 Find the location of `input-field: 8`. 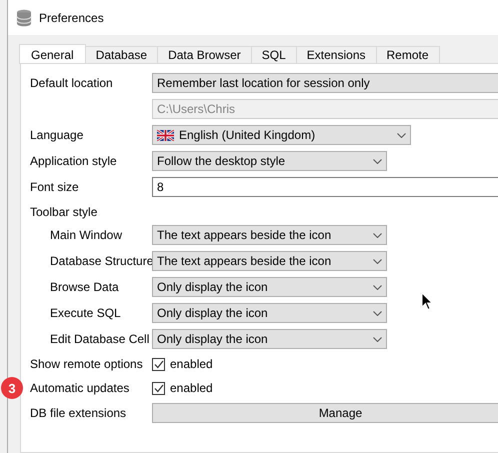

input-field: 8 is located at coordinates (325, 187).